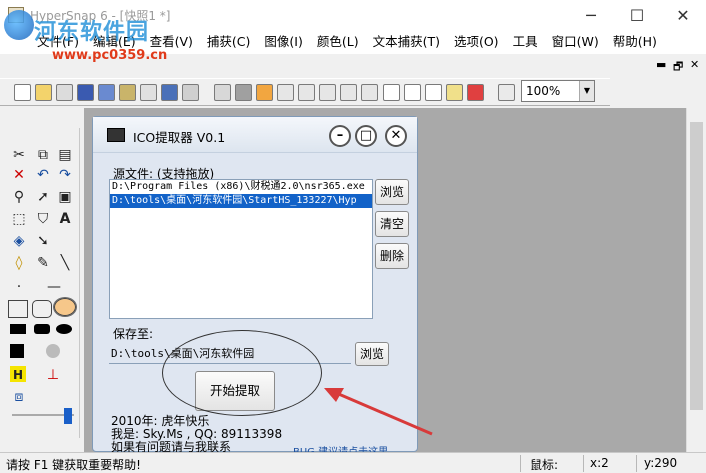 The image size is (706, 473). Describe the element at coordinates (18, 374) in the screenshot. I see `highlight-icon: H` at that location.